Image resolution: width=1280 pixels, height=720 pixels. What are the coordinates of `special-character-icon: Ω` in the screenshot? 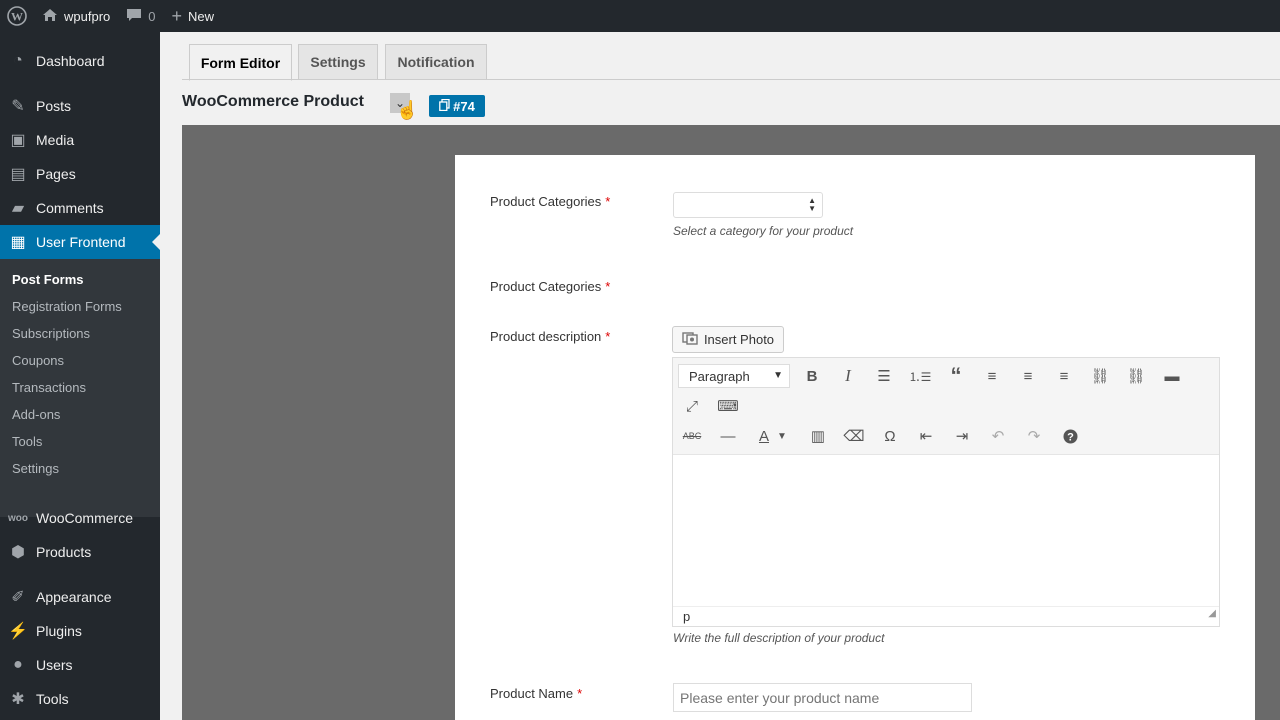 It's located at (890, 436).